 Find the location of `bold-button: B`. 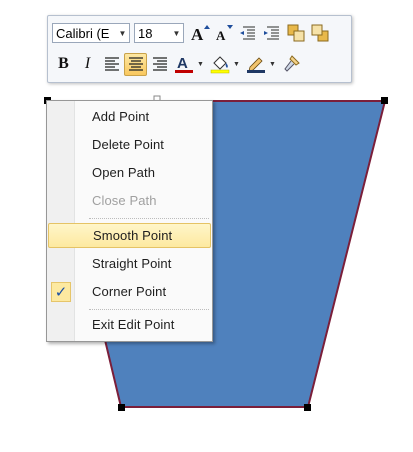

bold-button: B is located at coordinates (63, 64).